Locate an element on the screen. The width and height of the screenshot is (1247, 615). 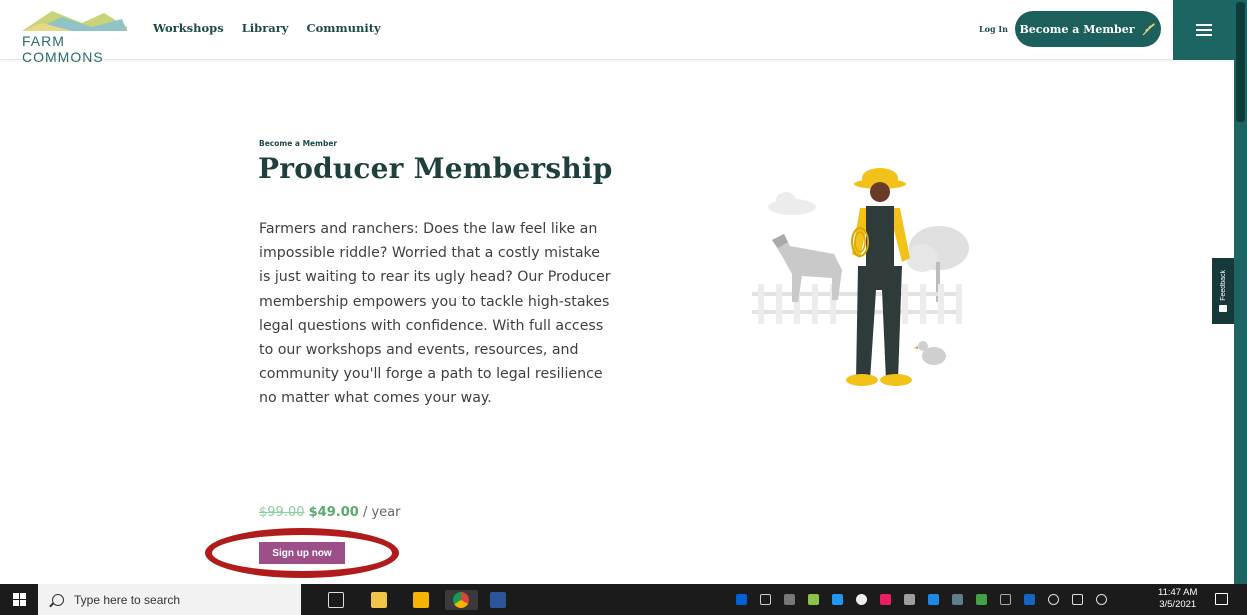
battery-icon is located at coordinates (1077, 599).